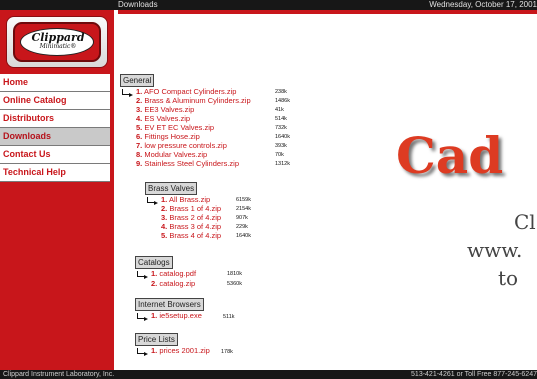  Describe the element at coordinates (234, 274) in the screenshot. I see `file-size: 1810k` at that location.